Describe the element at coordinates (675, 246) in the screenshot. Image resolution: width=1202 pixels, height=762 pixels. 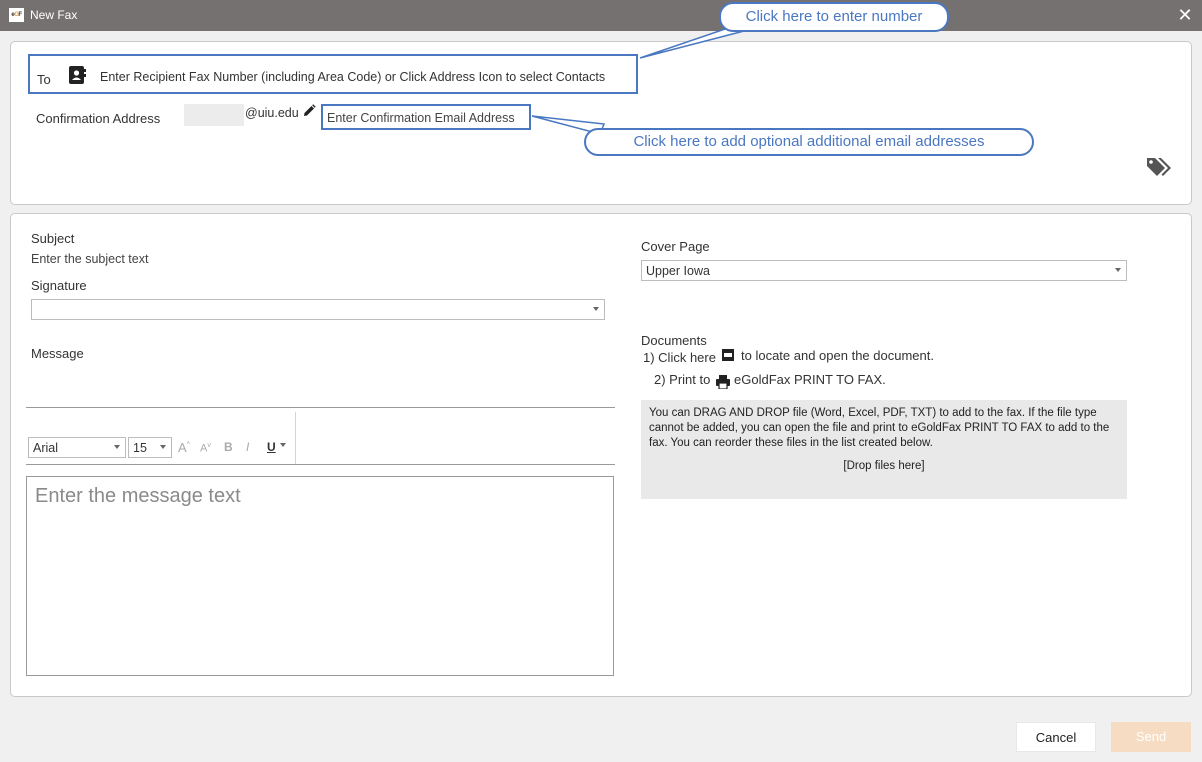
I see `cover-page-label: Cover Page` at that location.